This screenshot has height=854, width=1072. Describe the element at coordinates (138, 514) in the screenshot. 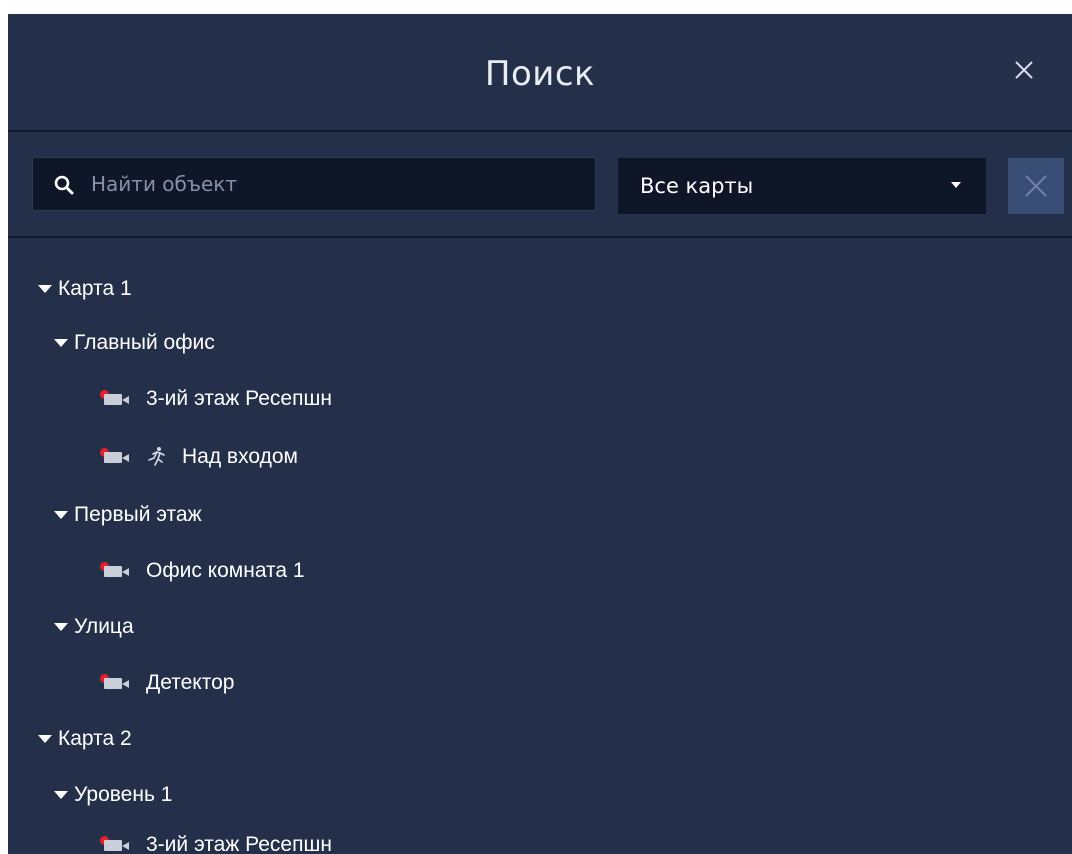

I see `tree-item-label: Первый этаж` at that location.